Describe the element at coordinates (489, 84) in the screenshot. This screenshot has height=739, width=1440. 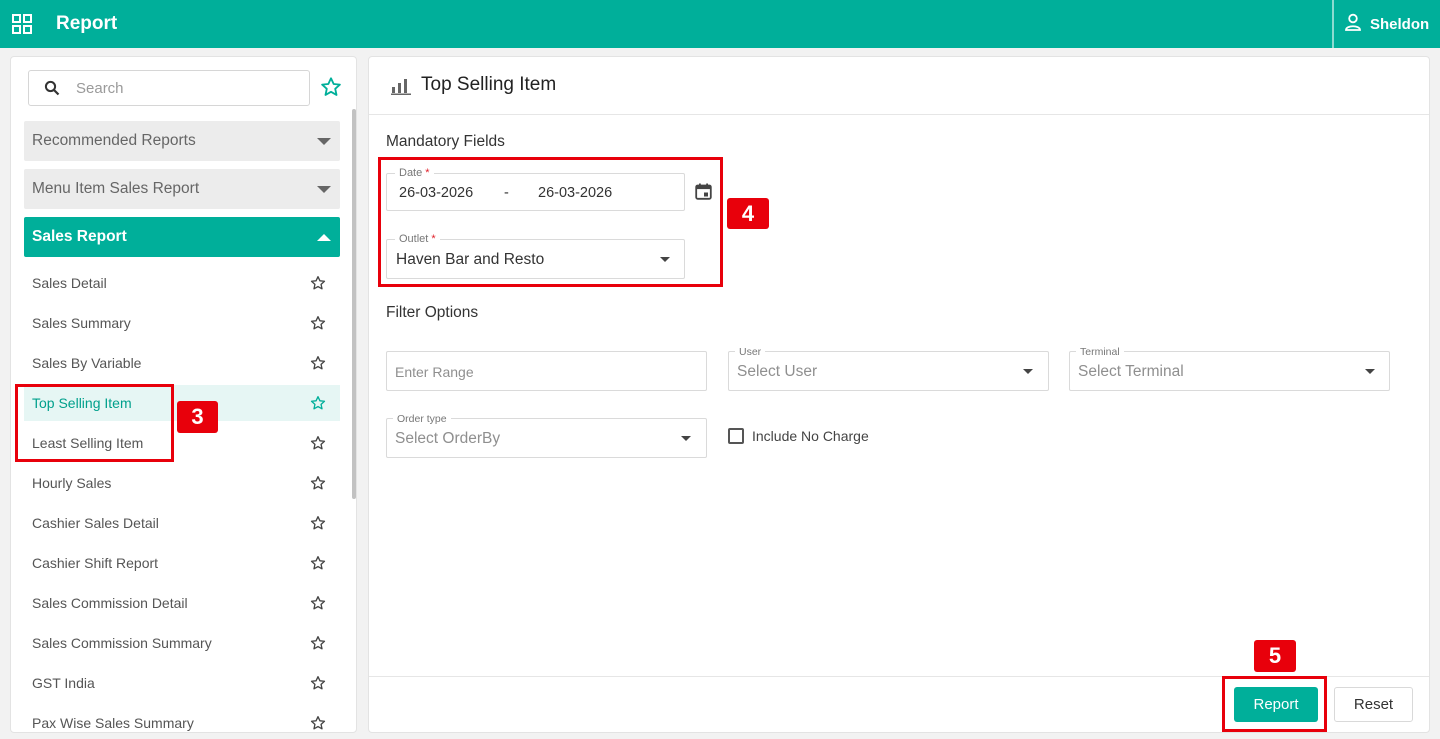
I see `page-title: Top Selling Item` at that location.